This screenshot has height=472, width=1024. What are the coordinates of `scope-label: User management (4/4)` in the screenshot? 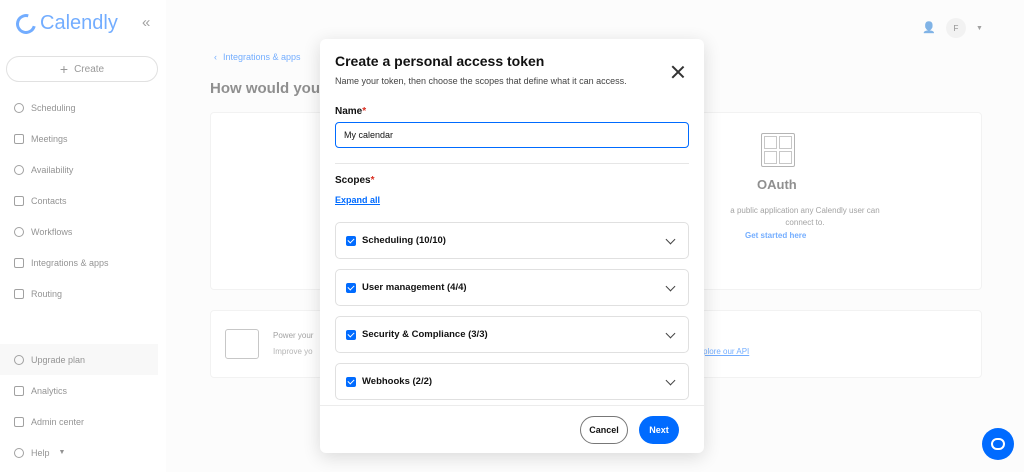 It's located at (414, 287).